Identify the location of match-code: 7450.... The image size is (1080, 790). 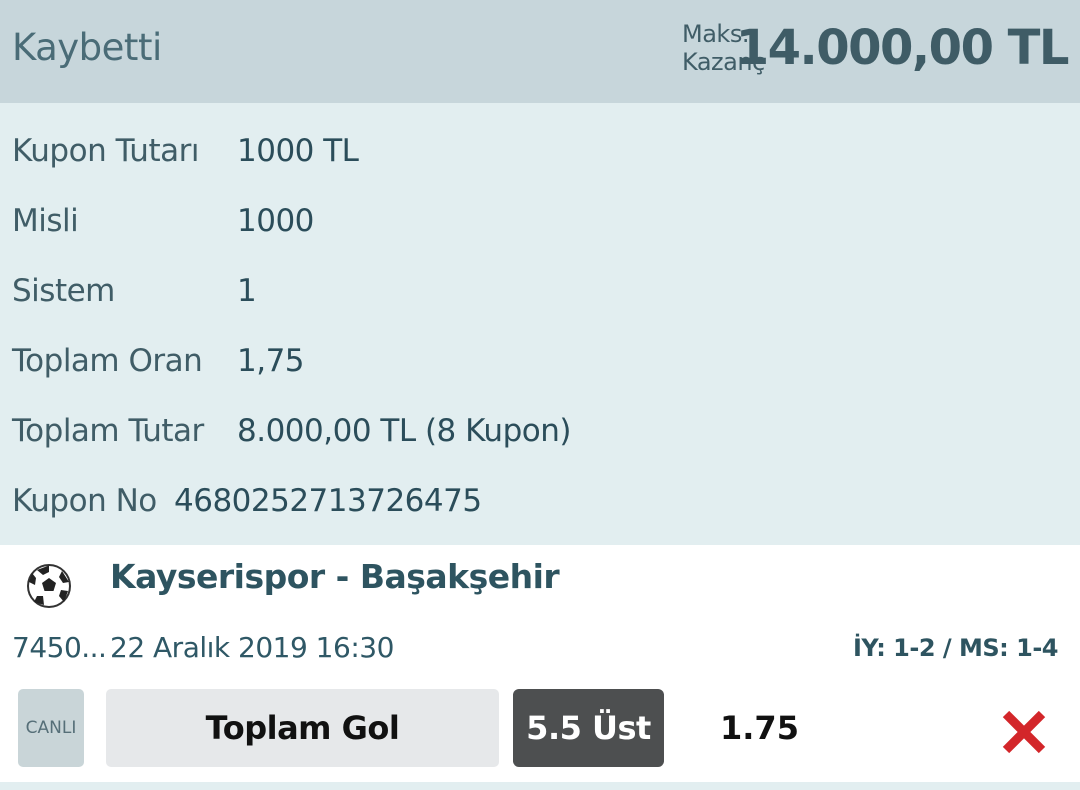
(59, 647).